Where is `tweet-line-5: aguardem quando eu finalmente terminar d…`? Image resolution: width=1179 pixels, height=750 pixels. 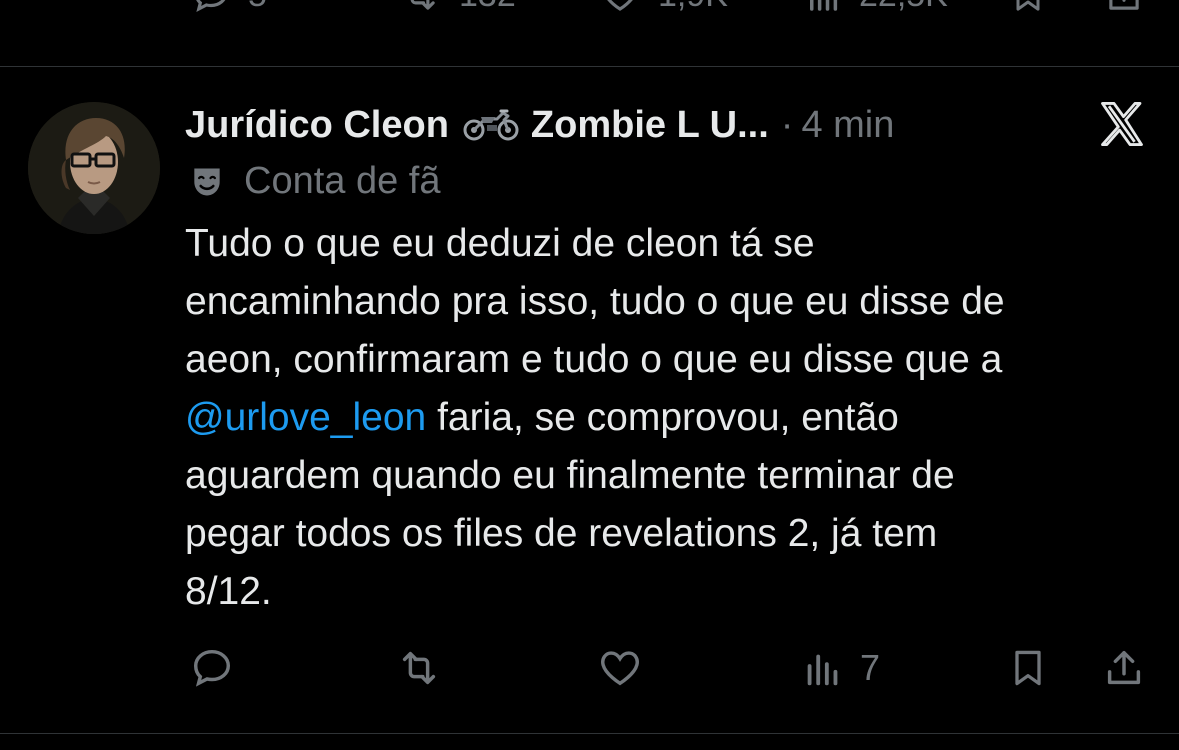
tweet-line-5: aguardem quando eu finalmente terminar d… is located at coordinates (570, 475).